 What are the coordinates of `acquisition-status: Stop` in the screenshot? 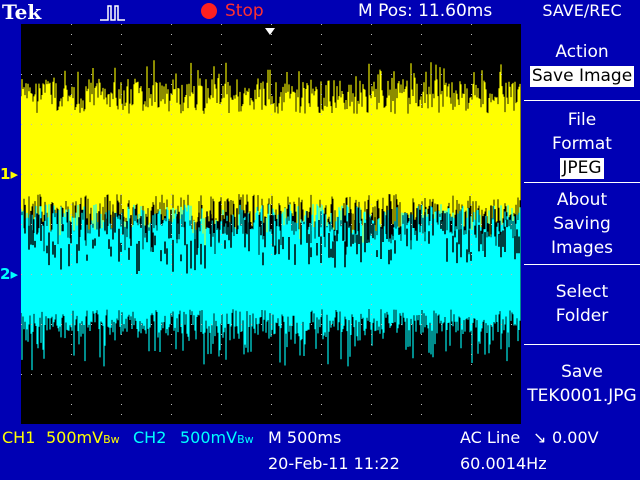 It's located at (244, 11).